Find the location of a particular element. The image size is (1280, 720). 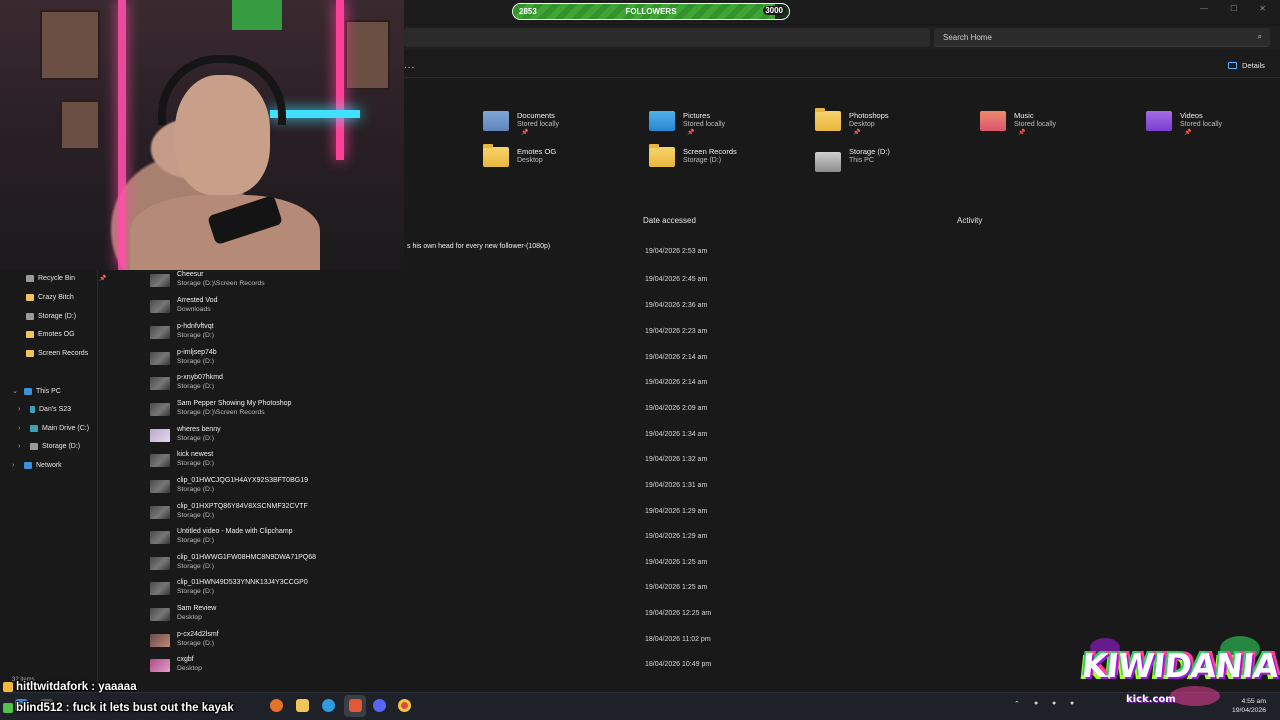

column-header-activity: Activity is located at coordinates (969, 220).